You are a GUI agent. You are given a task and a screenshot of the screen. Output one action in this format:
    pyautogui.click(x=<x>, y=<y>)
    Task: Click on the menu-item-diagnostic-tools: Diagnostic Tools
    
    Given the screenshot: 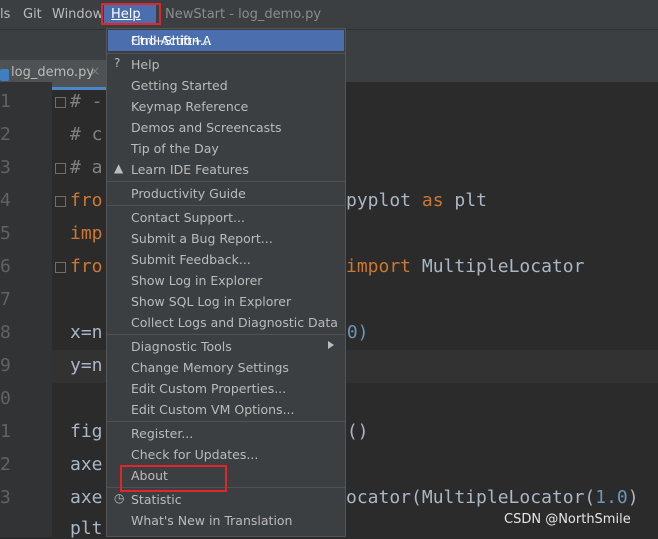 What is the action you would take?
    pyautogui.click(x=181, y=346)
    